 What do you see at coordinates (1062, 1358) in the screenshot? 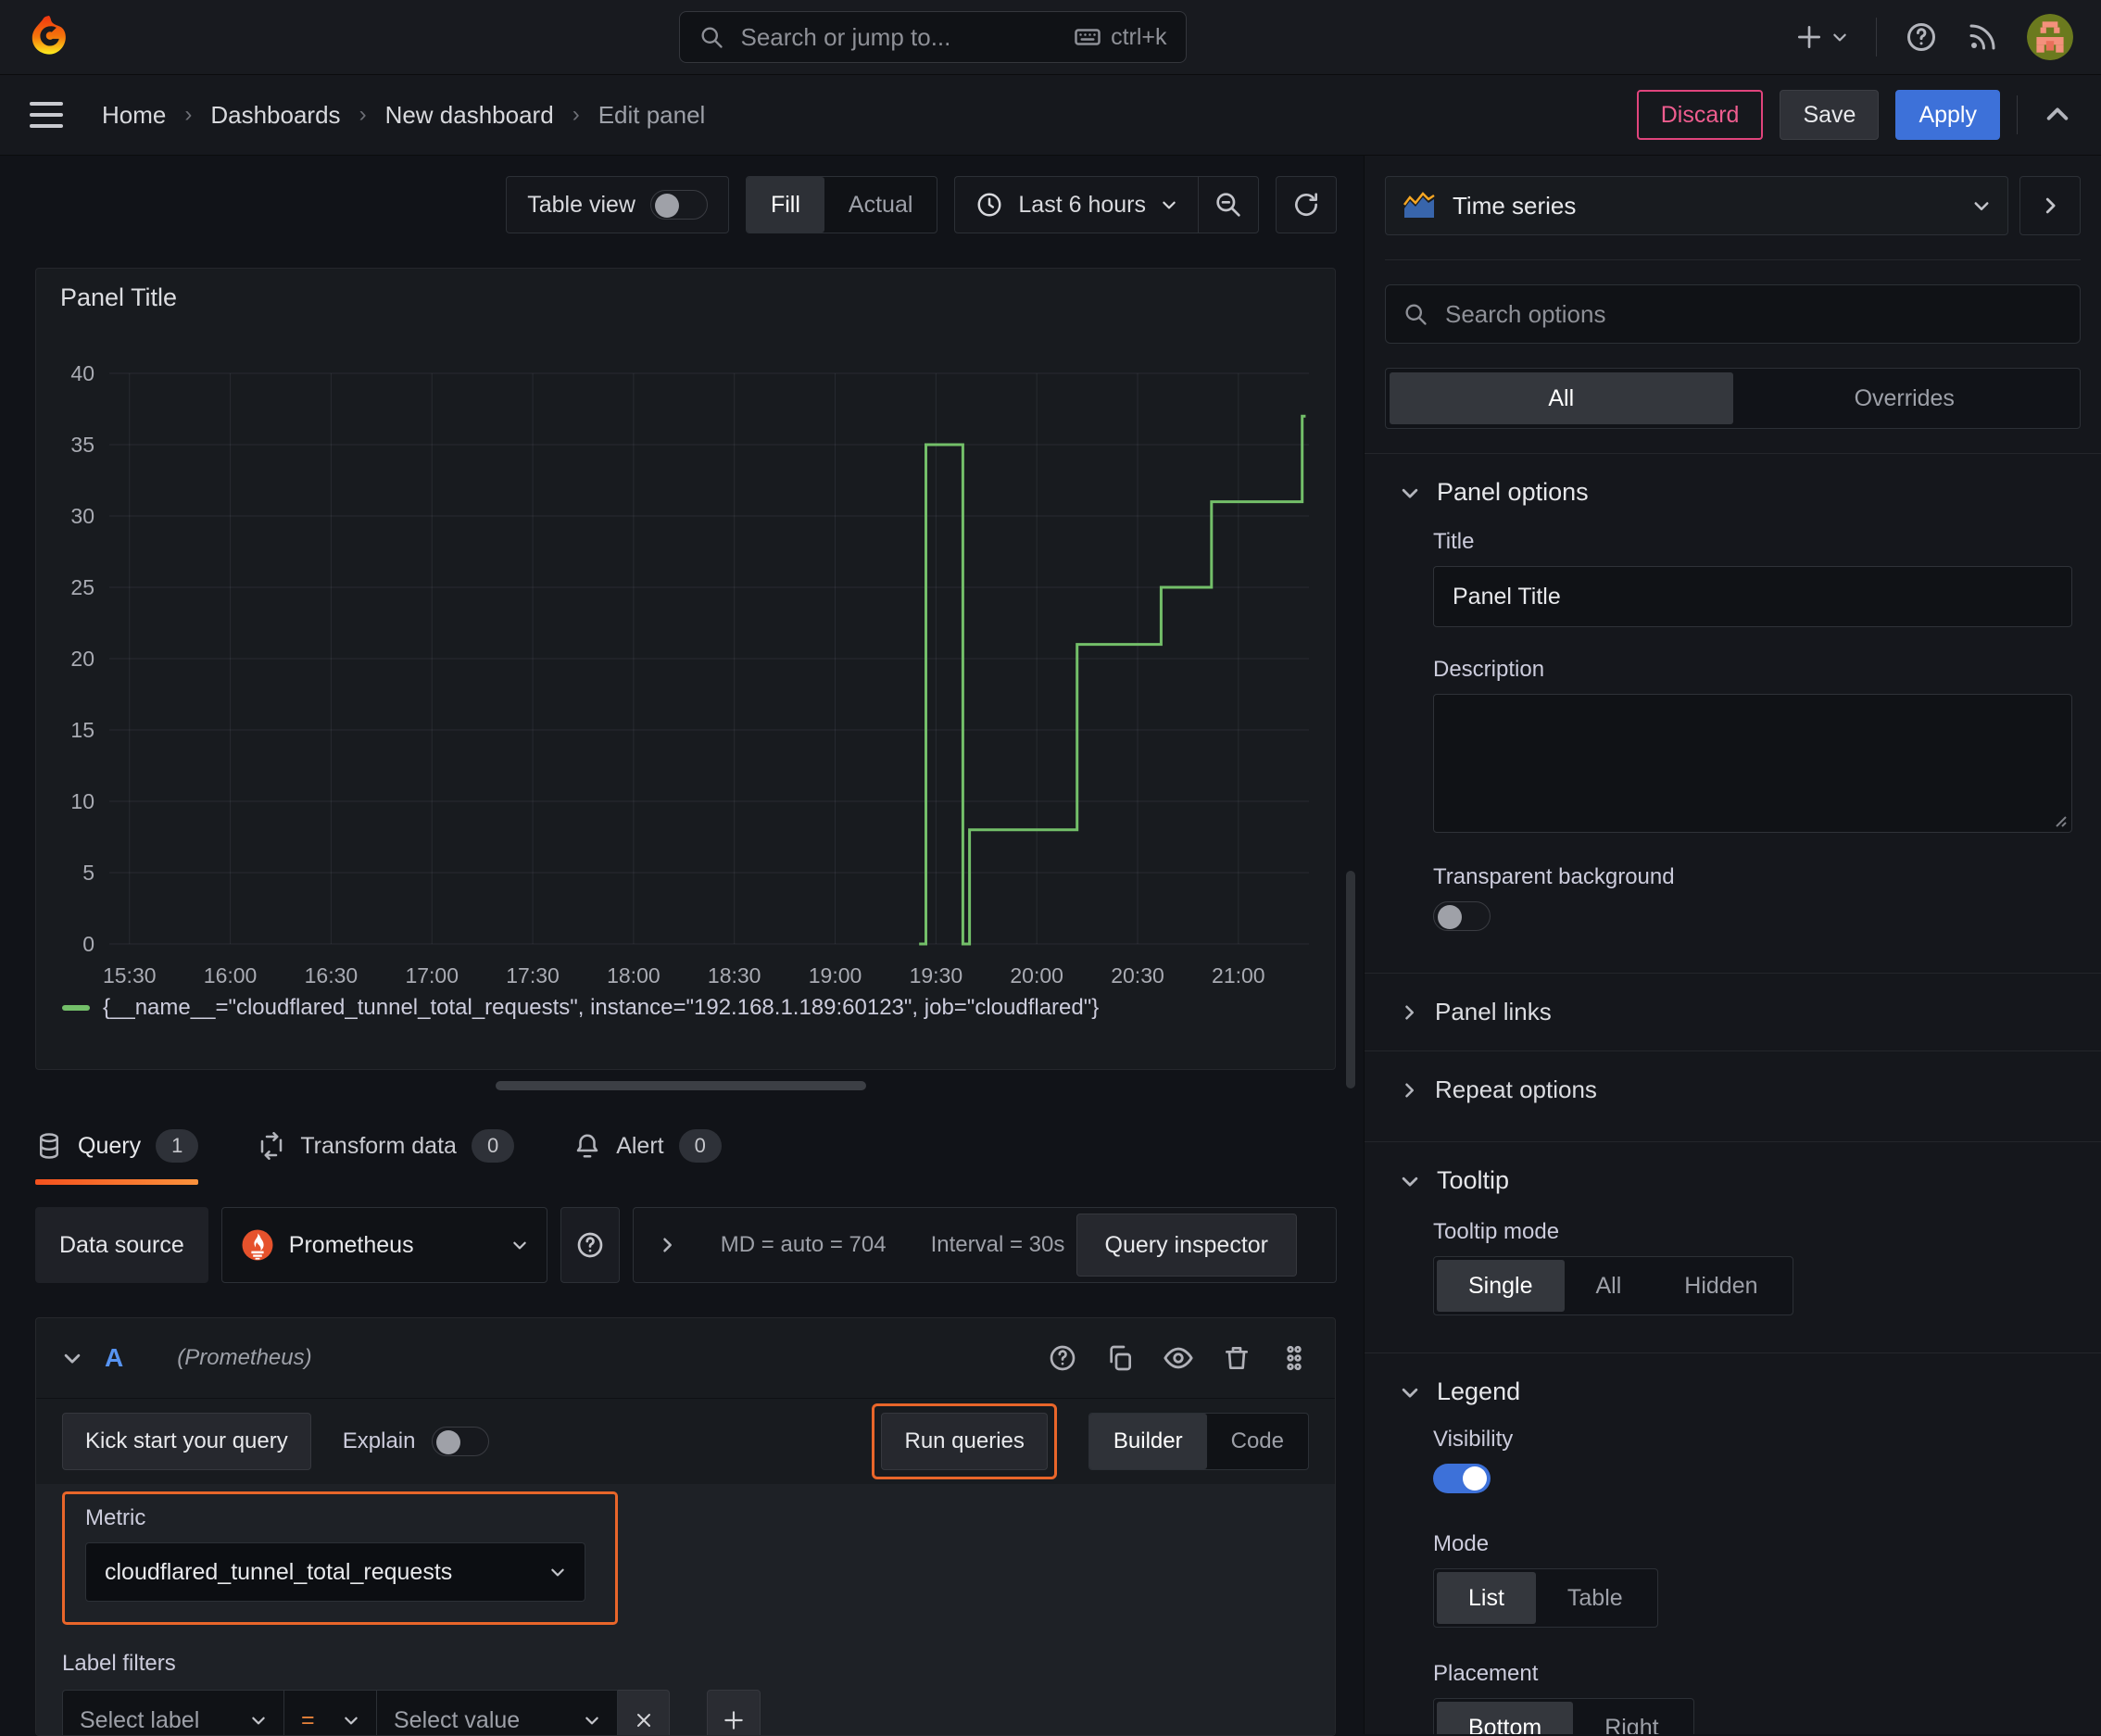
I see `query-help-icon` at bounding box center [1062, 1358].